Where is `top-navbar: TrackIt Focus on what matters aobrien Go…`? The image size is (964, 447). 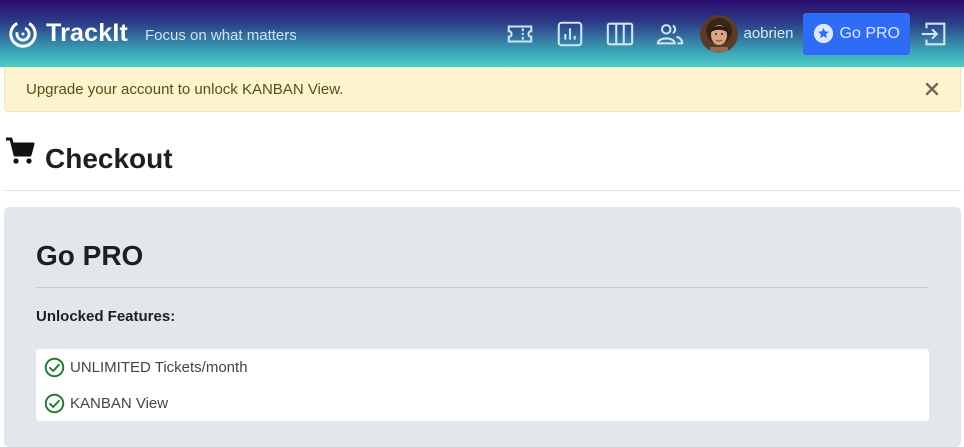 top-navbar: TrackIt Focus on what matters aobrien Go… is located at coordinates (482, 33).